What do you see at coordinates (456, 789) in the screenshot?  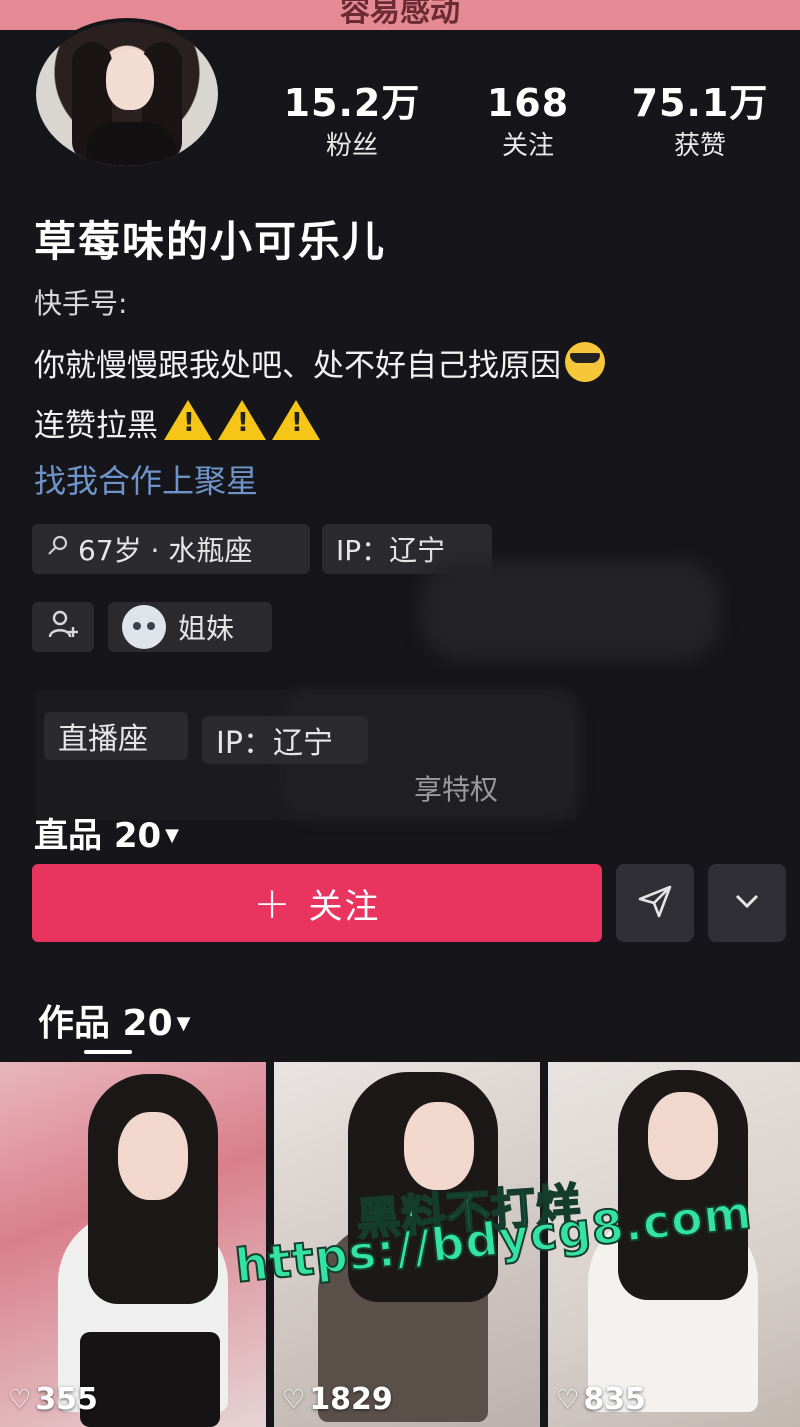 I see `ghost-privilege-text: 享特权` at bounding box center [456, 789].